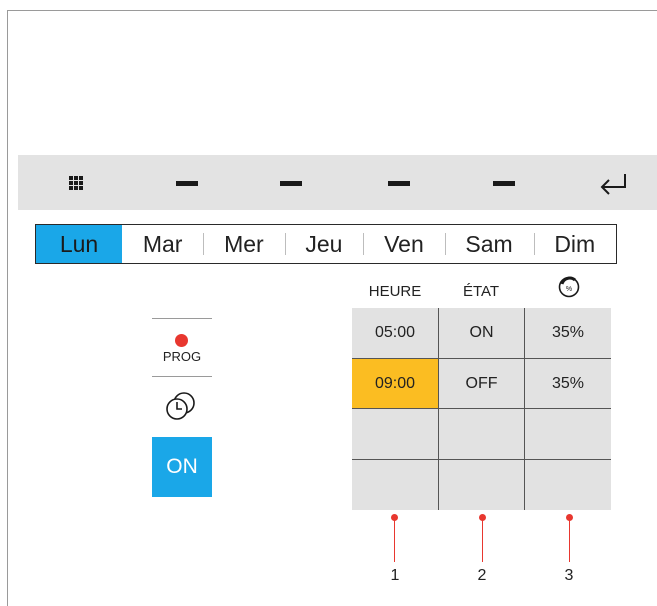 Image resolution: width=657 pixels, height=606 pixels. What do you see at coordinates (613, 183) in the screenshot?
I see `return-arrow-icon` at bounding box center [613, 183].